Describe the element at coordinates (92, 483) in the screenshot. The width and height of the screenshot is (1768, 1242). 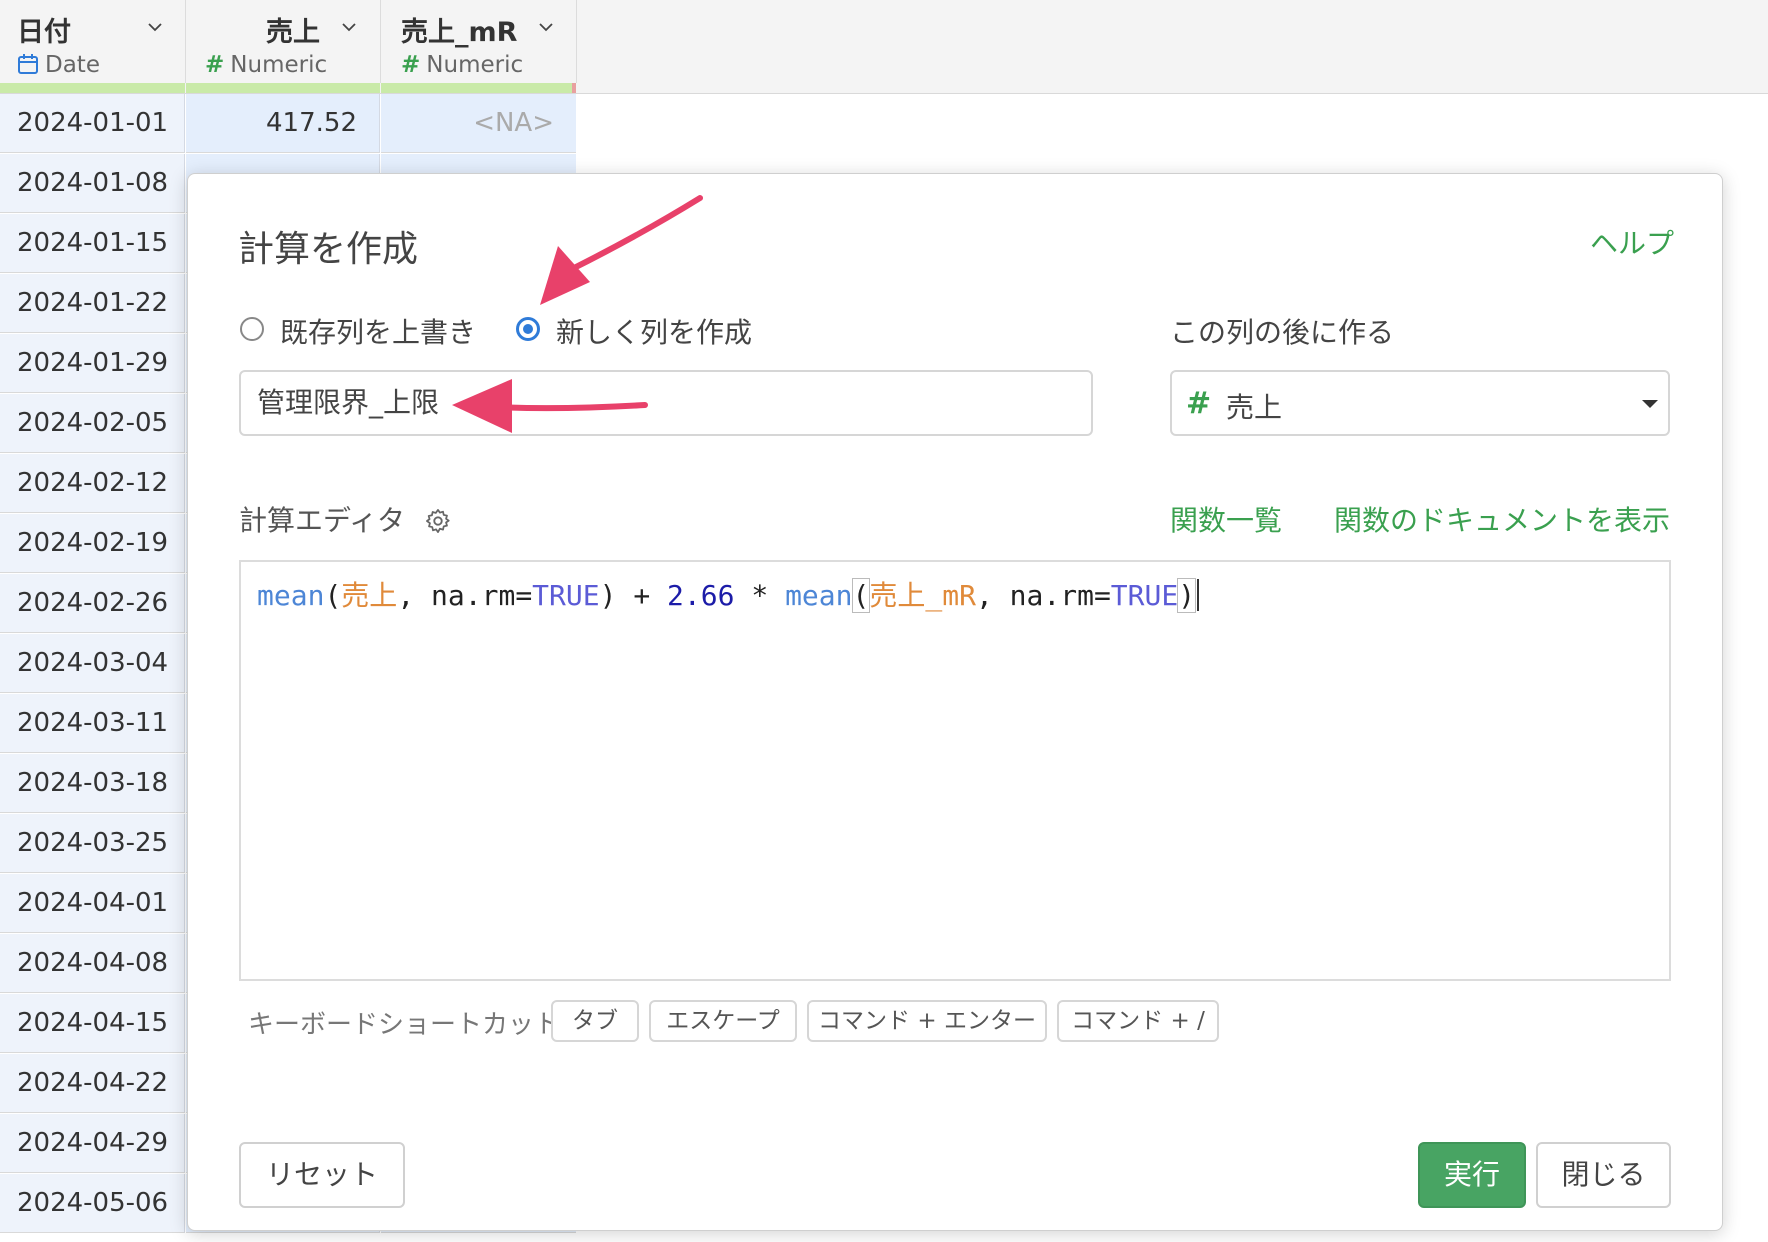
I see `cell-date: 2024-02-12` at that location.